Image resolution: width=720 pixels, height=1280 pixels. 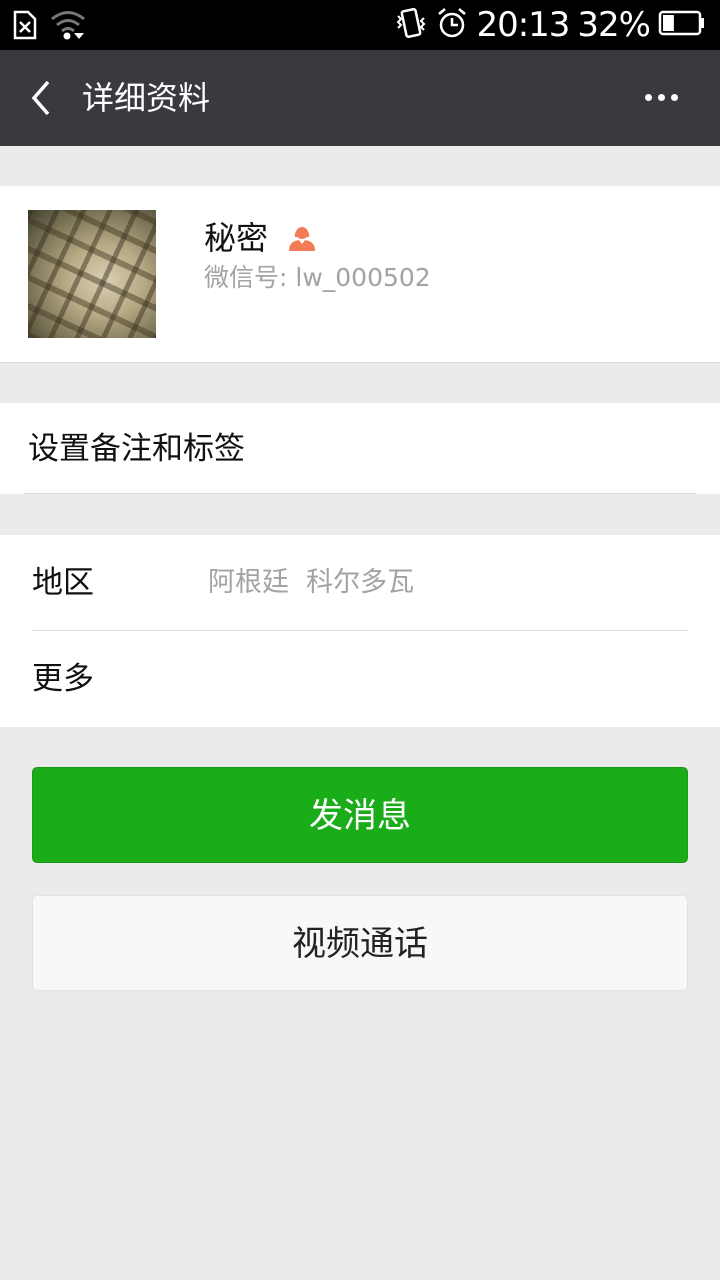 I want to click on more-options-button, so click(x=664, y=98).